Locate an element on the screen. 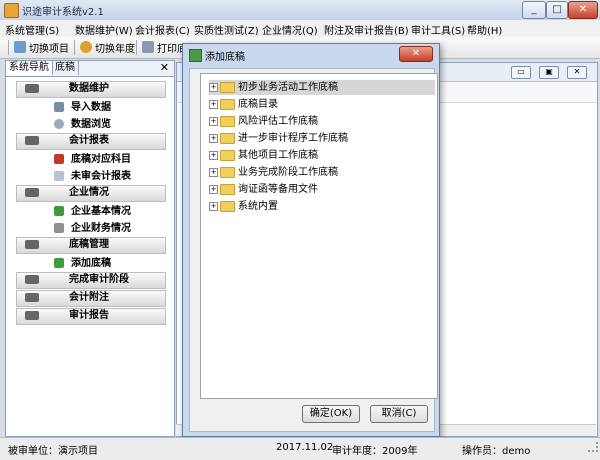  nav-group-workpaper-management: 底稿管理 is located at coordinates (91, 245).